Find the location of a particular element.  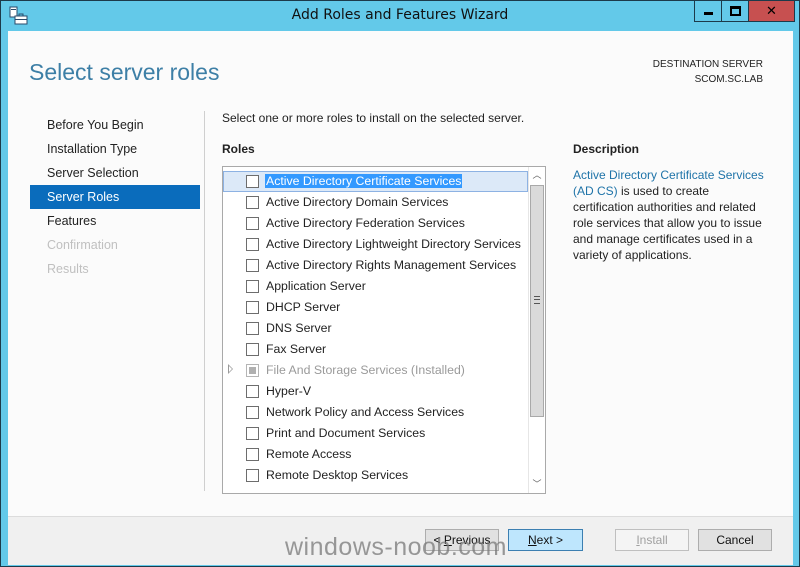

scroll-up-button: ︿ is located at coordinates (537, 176).